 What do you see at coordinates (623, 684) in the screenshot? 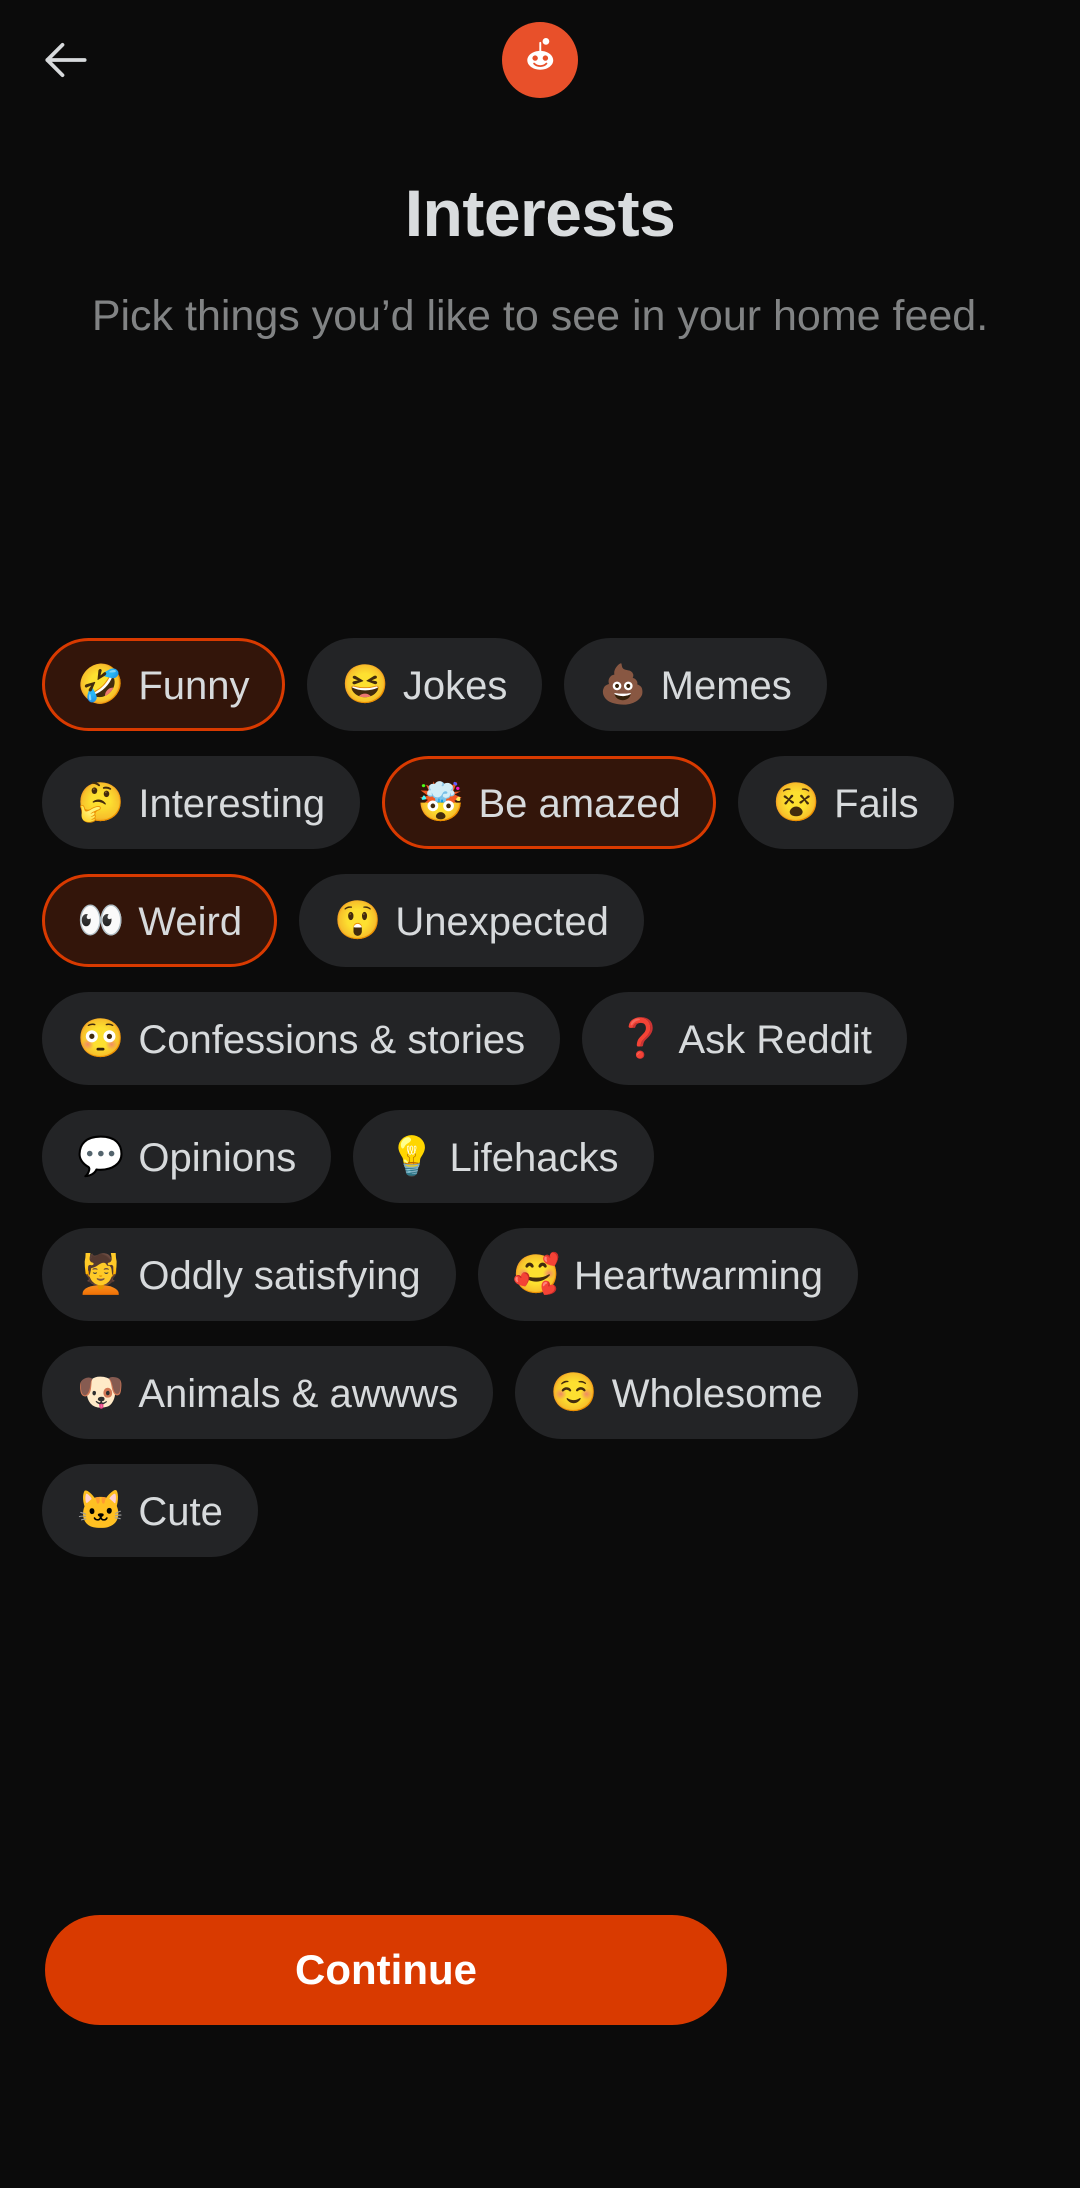
I see `interest-chip-emoji-icon: 💩` at bounding box center [623, 684].